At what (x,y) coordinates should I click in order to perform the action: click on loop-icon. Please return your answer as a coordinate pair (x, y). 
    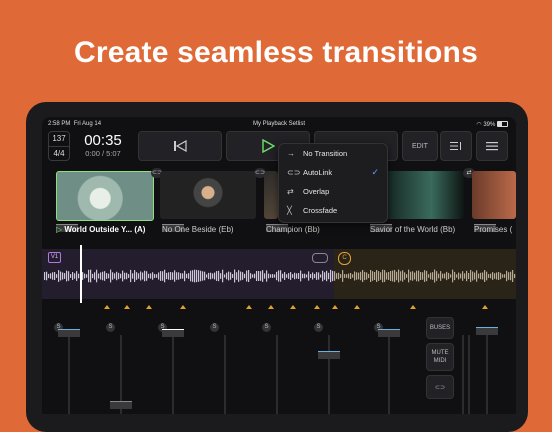
    Looking at the image, I should click on (320, 258).